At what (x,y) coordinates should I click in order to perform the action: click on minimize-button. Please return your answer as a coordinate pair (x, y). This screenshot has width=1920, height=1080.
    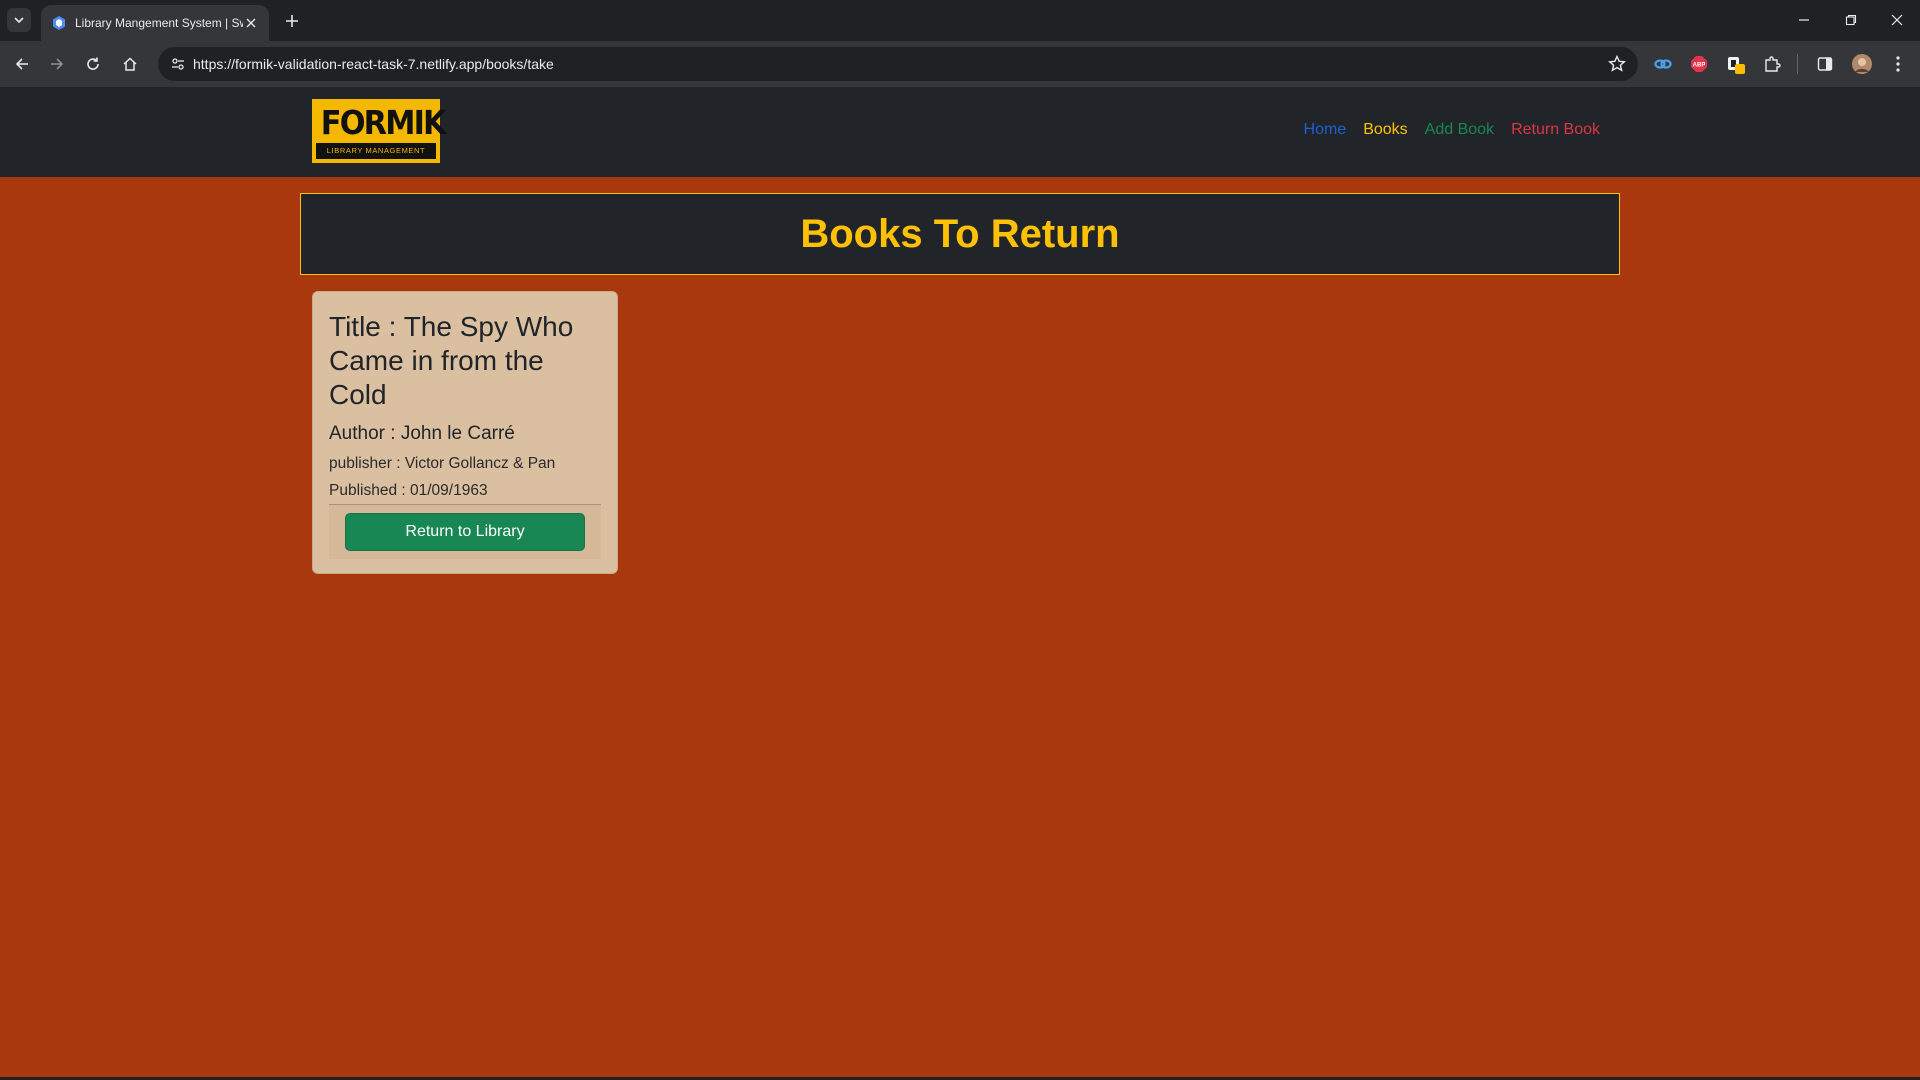
    Looking at the image, I should click on (1804, 20).